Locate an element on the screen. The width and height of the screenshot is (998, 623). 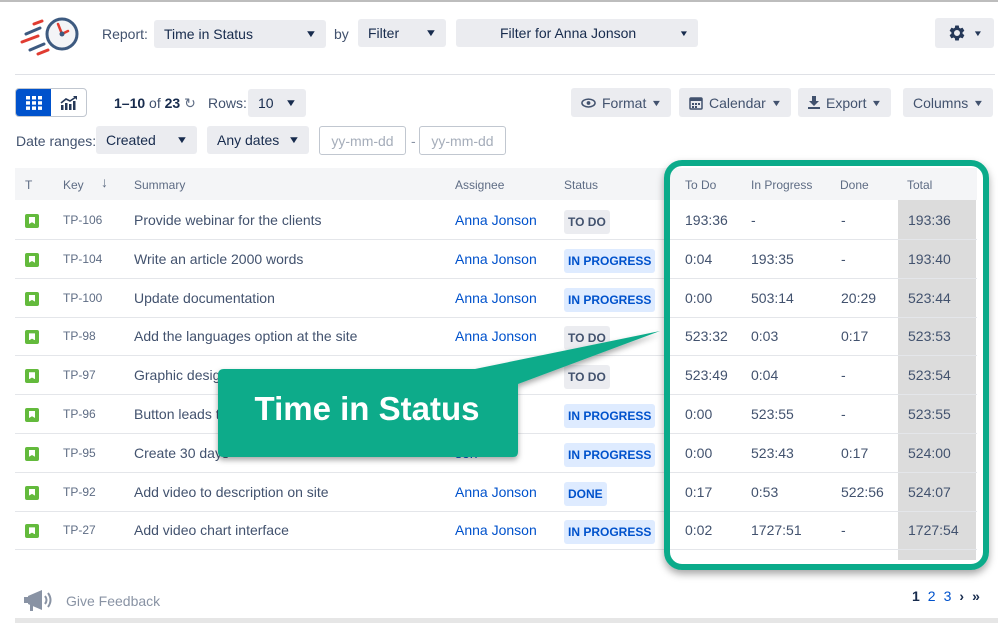
export-button: Export ▼ is located at coordinates (845, 102).